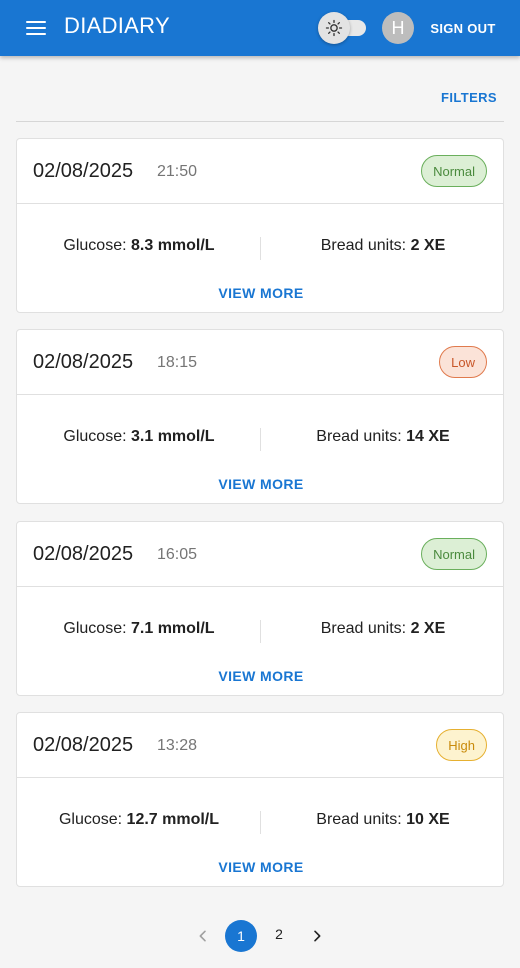 This screenshot has height=968, width=520. Describe the element at coordinates (36, 28) in the screenshot. I see `hamburger-menu-icon` at that location.